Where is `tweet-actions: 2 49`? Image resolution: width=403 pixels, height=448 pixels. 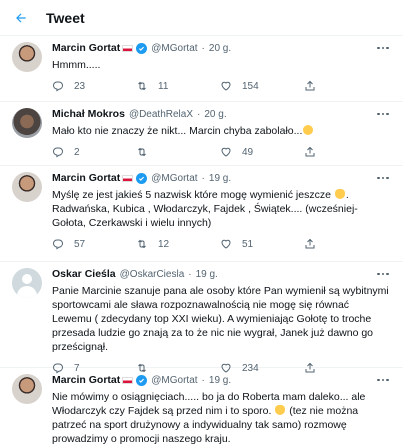 tweet-actions: 2 49 is located at coordinates (221, 152).